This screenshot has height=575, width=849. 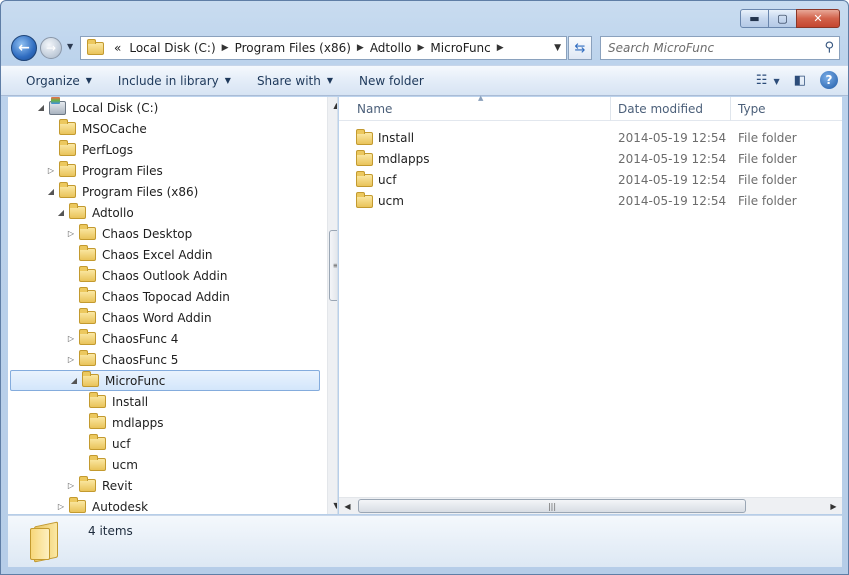 What do you see at coordinates (768, 80) in the screenshot?
I see `view-options-icon: ☷ ▼` at bounding box center [768, 80].